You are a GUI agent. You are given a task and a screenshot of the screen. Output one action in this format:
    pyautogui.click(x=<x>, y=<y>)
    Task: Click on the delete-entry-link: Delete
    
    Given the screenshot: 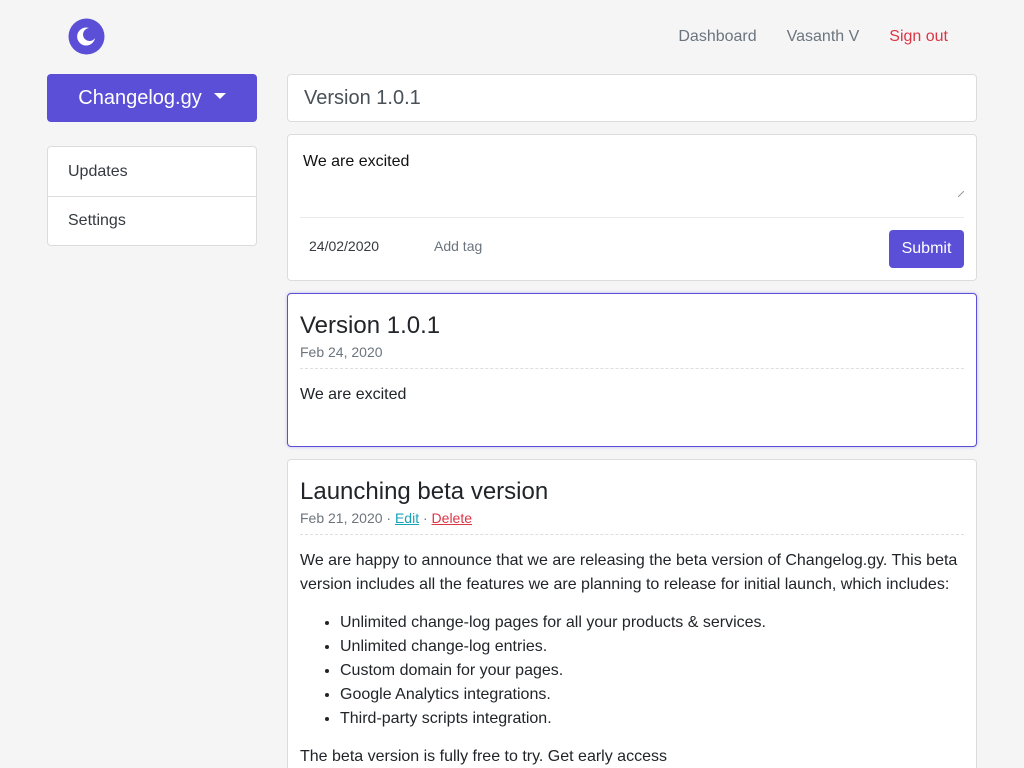 What is the action you would take?
    pyautogui.click(x=452, y=518)
    